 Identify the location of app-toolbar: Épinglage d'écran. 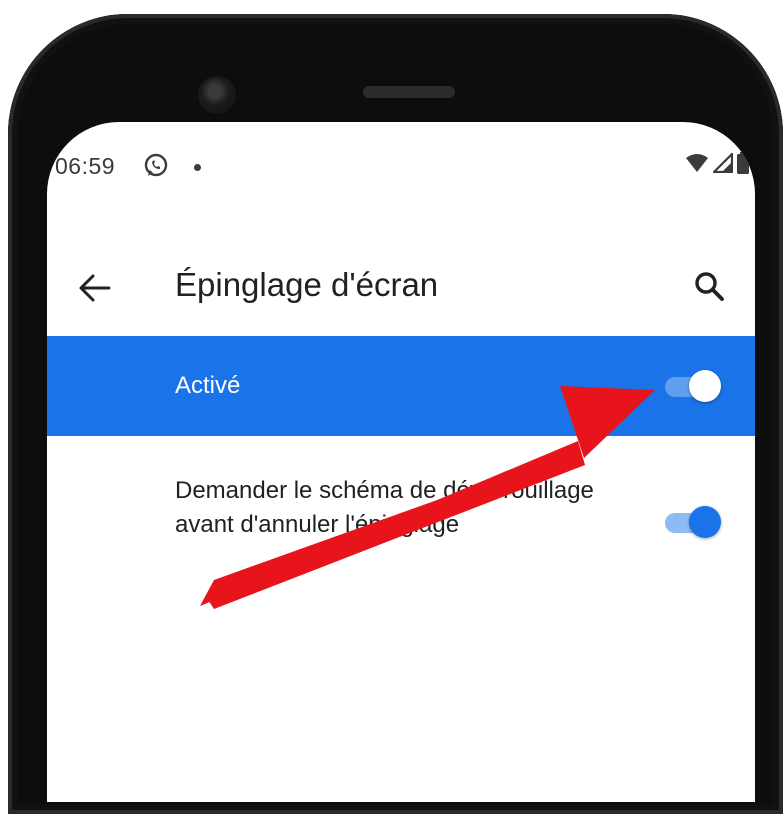
(401, 288).